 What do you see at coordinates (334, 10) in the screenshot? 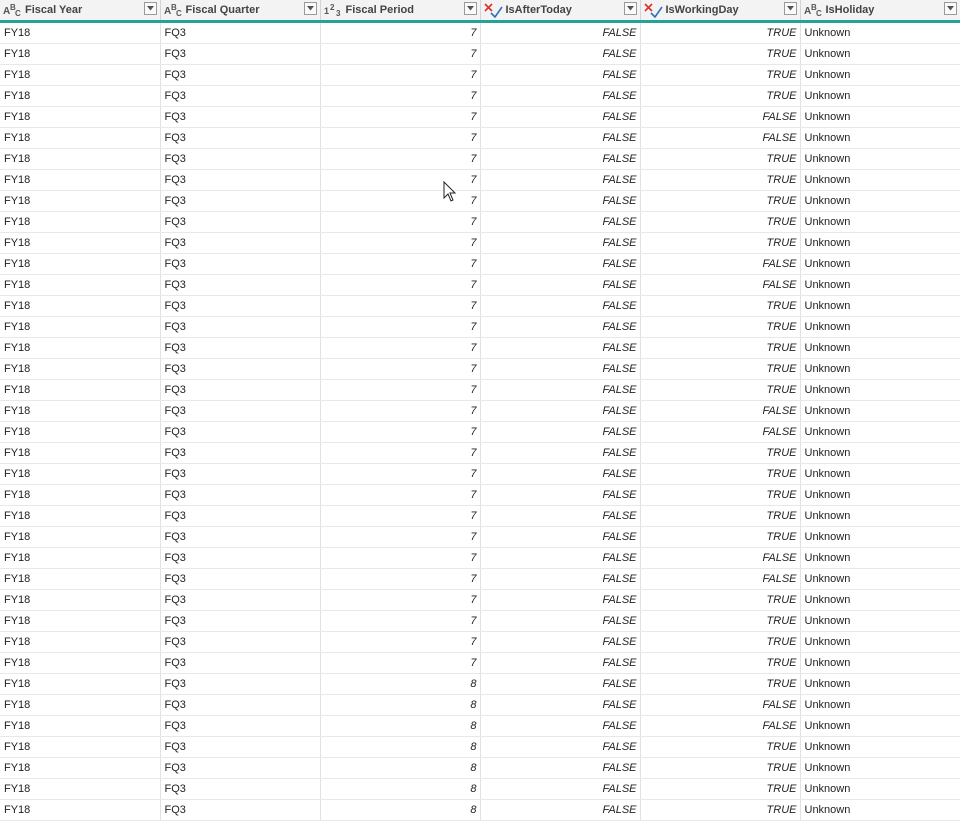
I see `number-type-icon: 123` at bounding box center [334, 10].